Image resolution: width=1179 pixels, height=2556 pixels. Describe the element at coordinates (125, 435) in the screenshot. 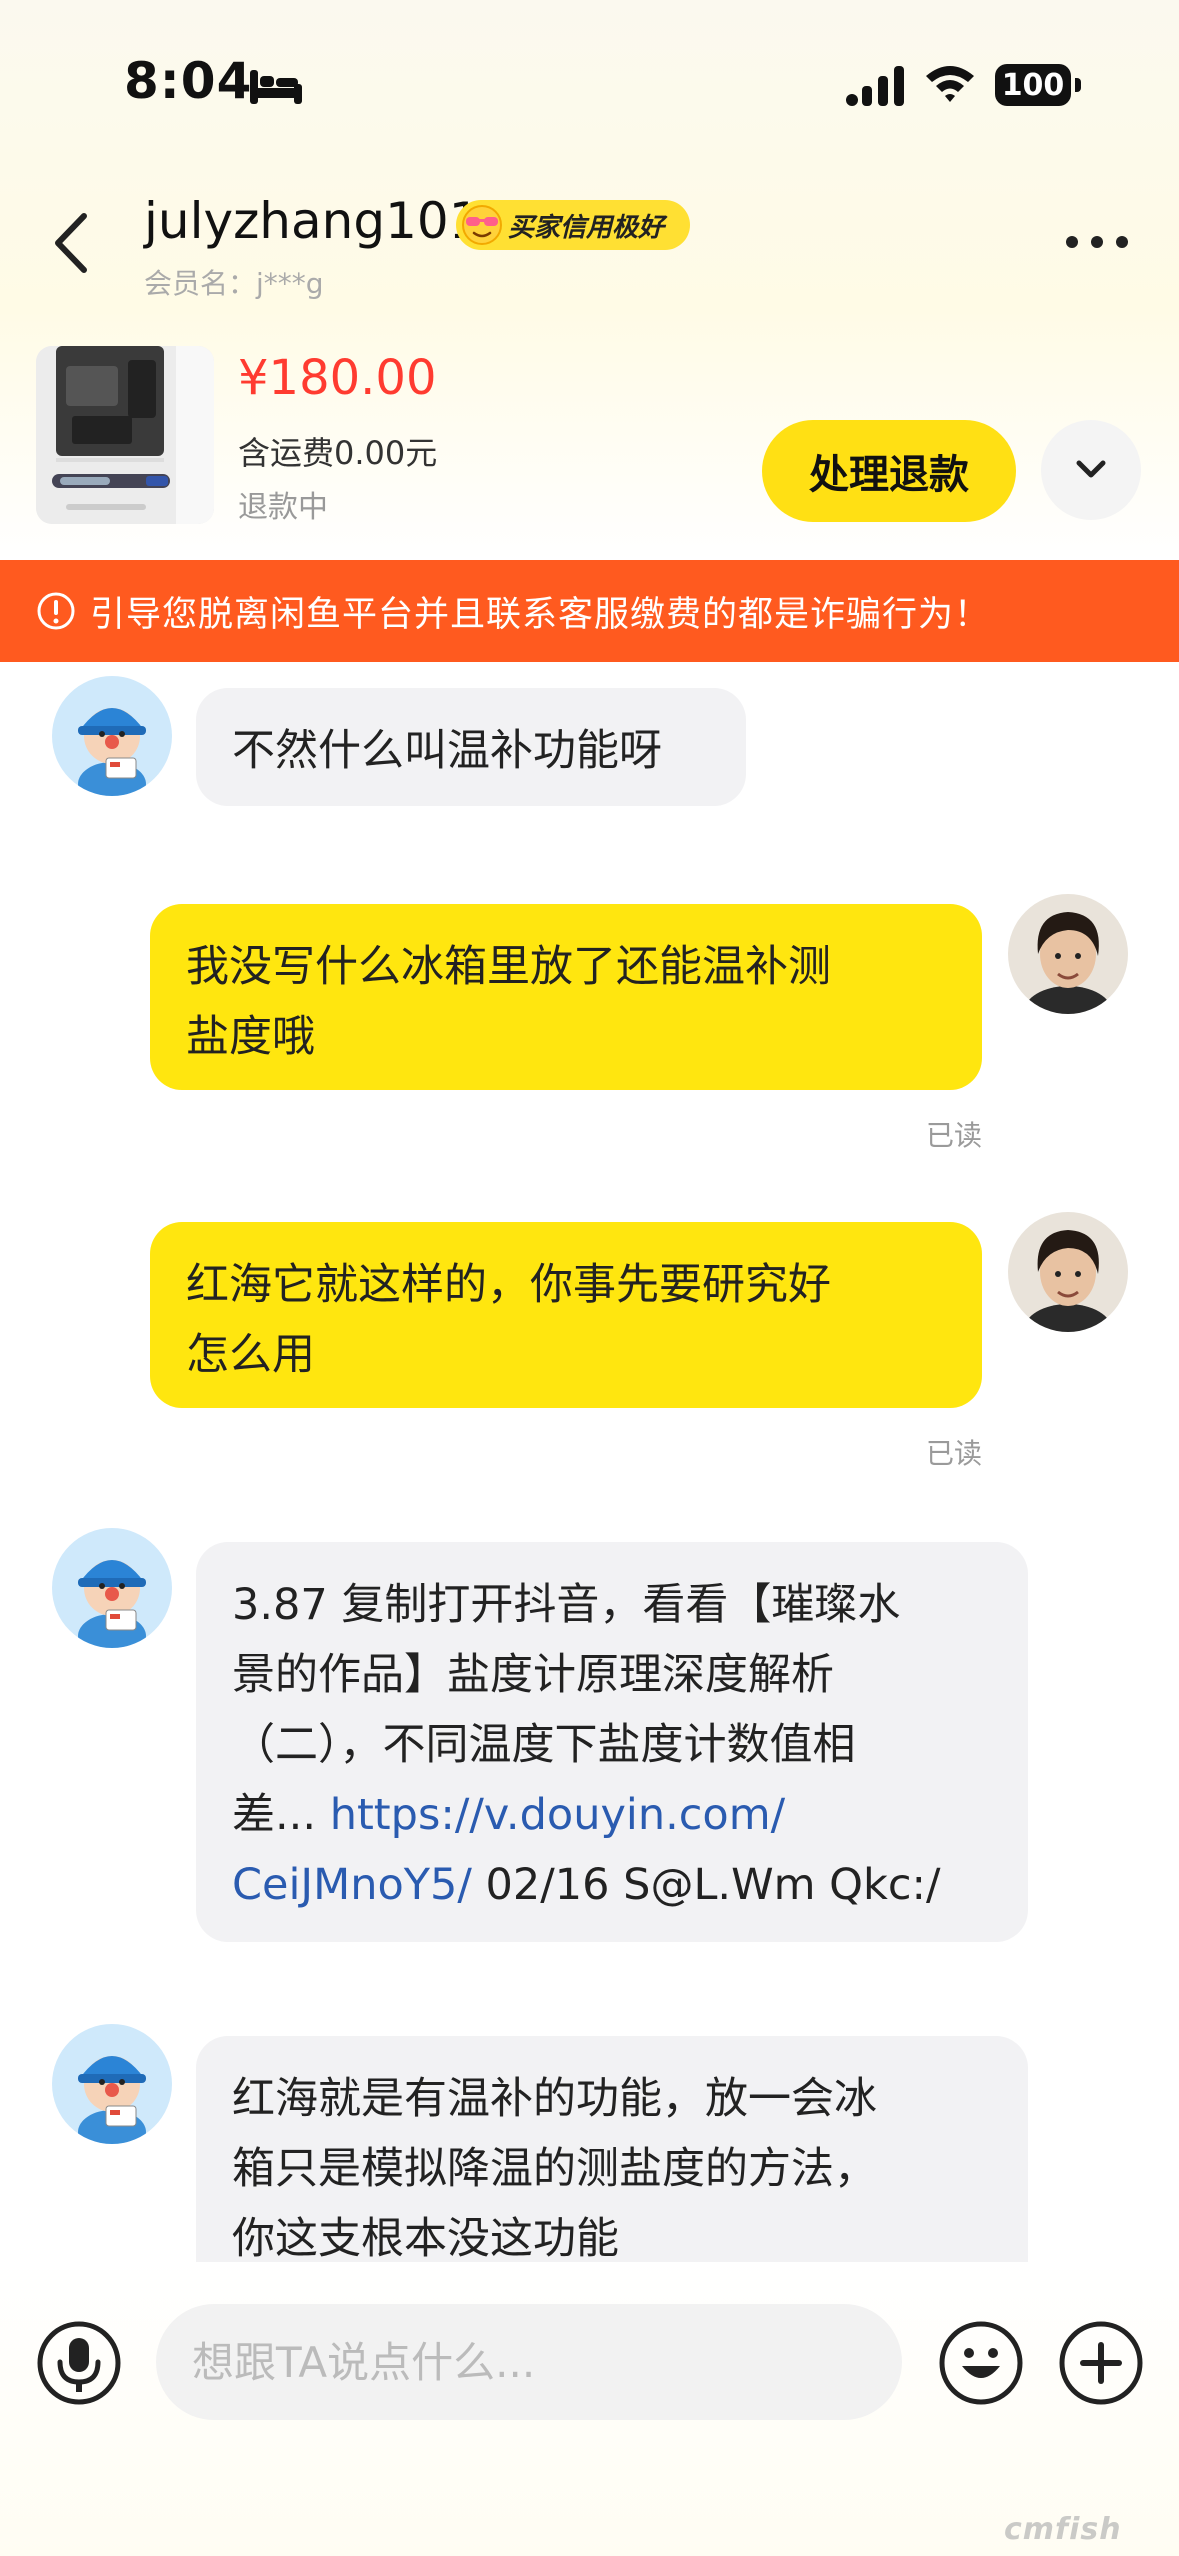

I see `product-image` at that location.